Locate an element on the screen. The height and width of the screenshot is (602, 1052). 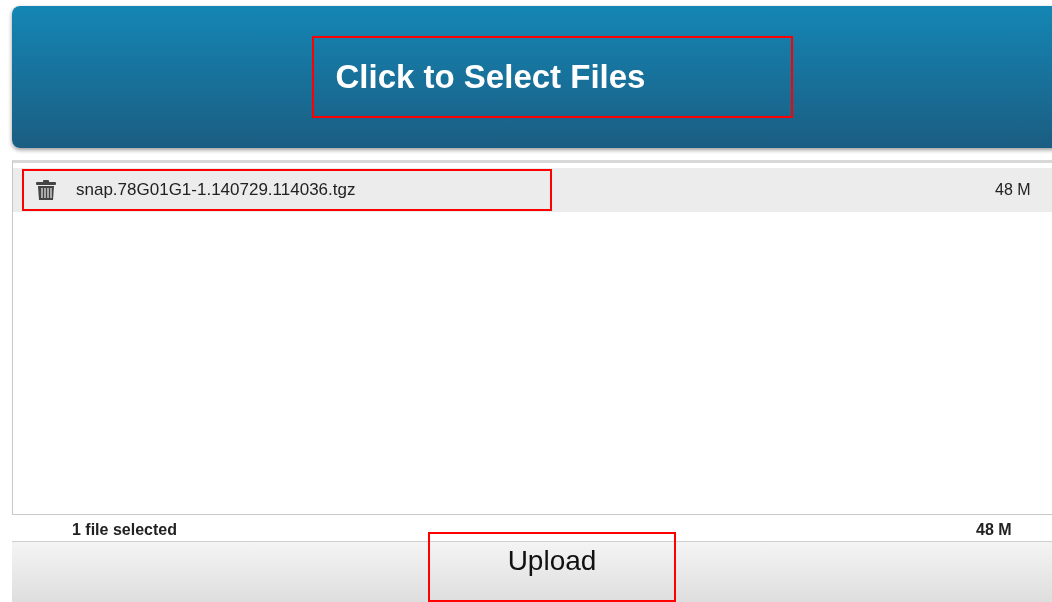
file-size: 48 M is located at coordinates (1013, 190).